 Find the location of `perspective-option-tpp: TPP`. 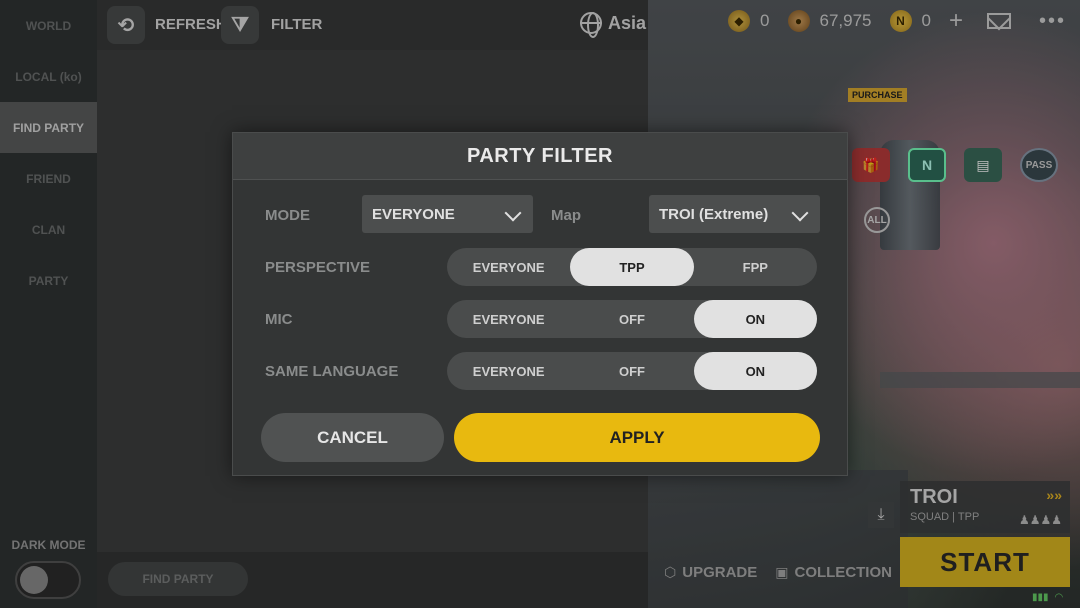

perspective-option-tpp: TPP is located at coordinates (632, 267).